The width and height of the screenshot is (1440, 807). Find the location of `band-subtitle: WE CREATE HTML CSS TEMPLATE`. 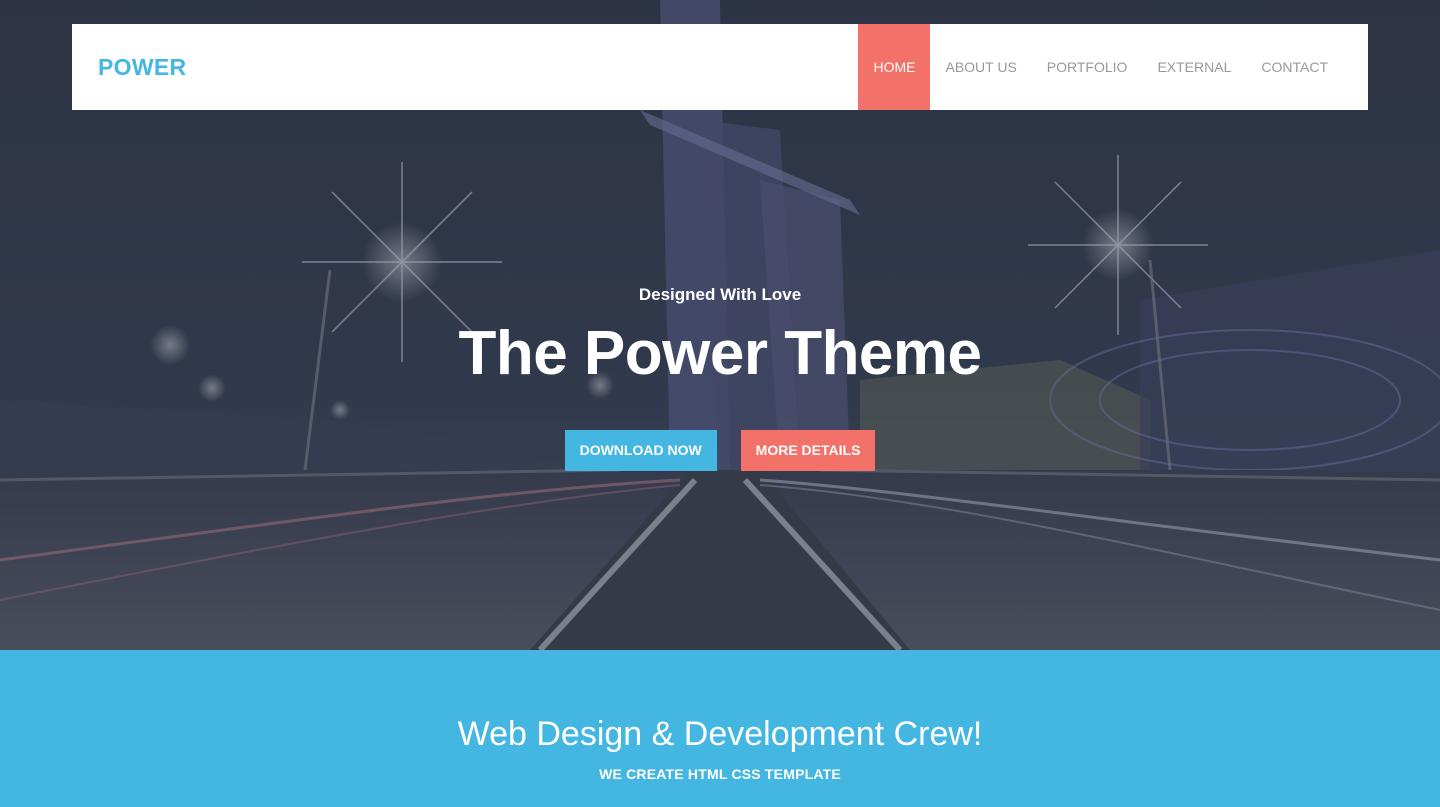

band-subtitle: WE CREATE HTML CSS TEMPLATE is located at coordinates (720, 774).